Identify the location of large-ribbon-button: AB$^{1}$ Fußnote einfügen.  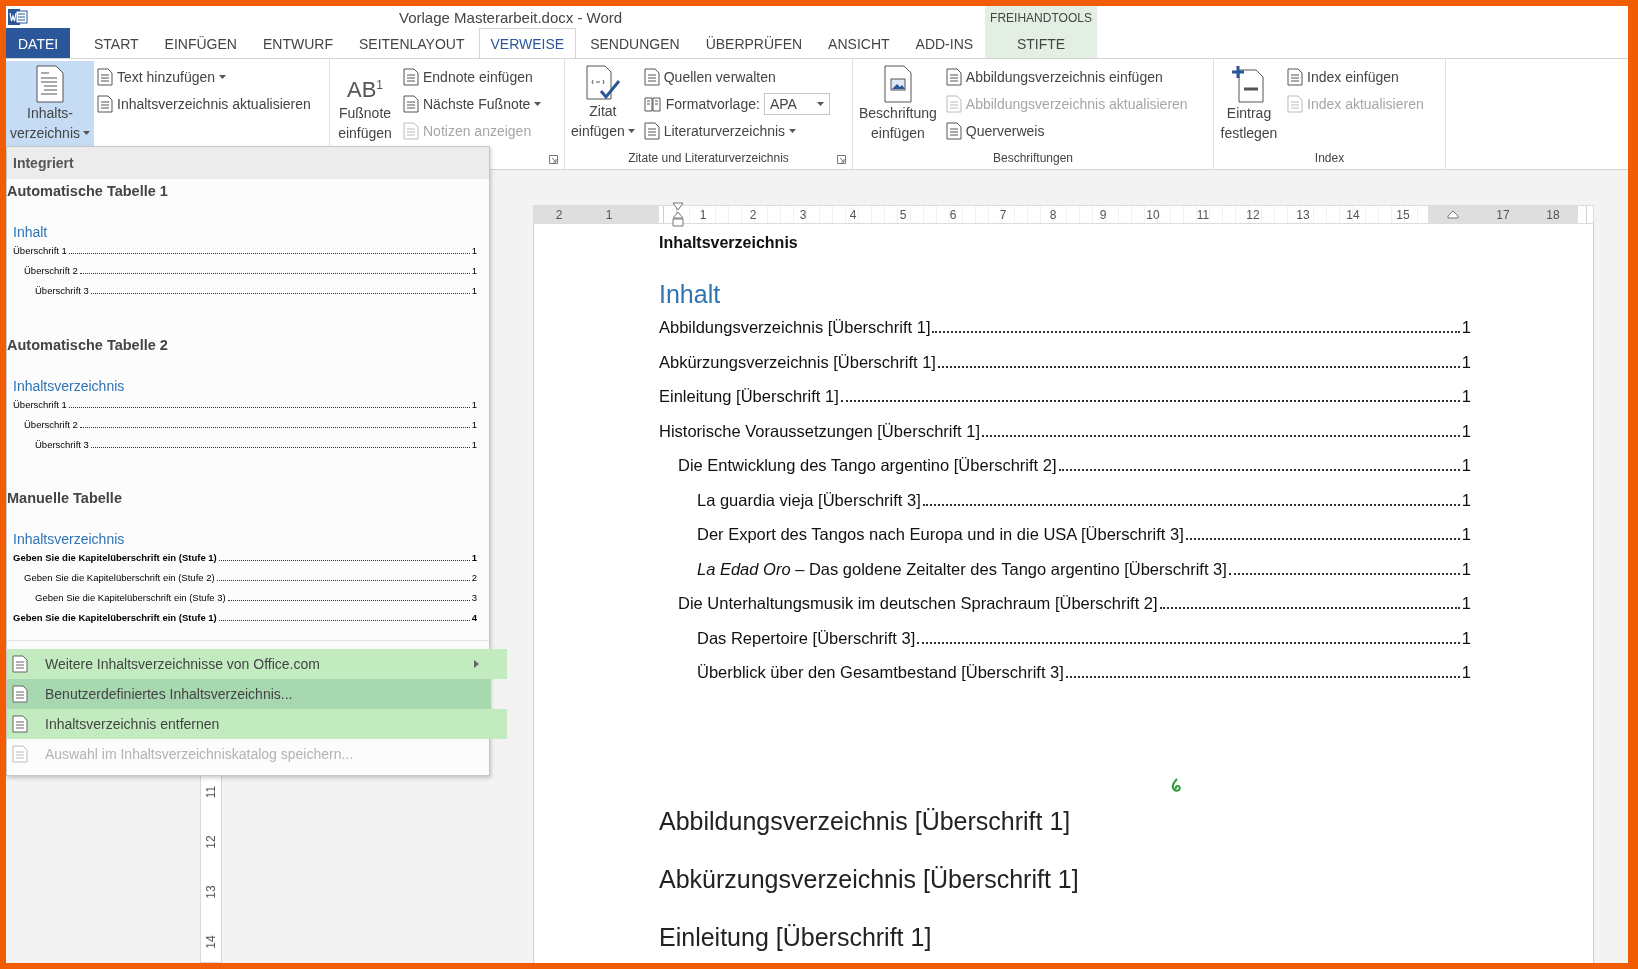
(365, 104).